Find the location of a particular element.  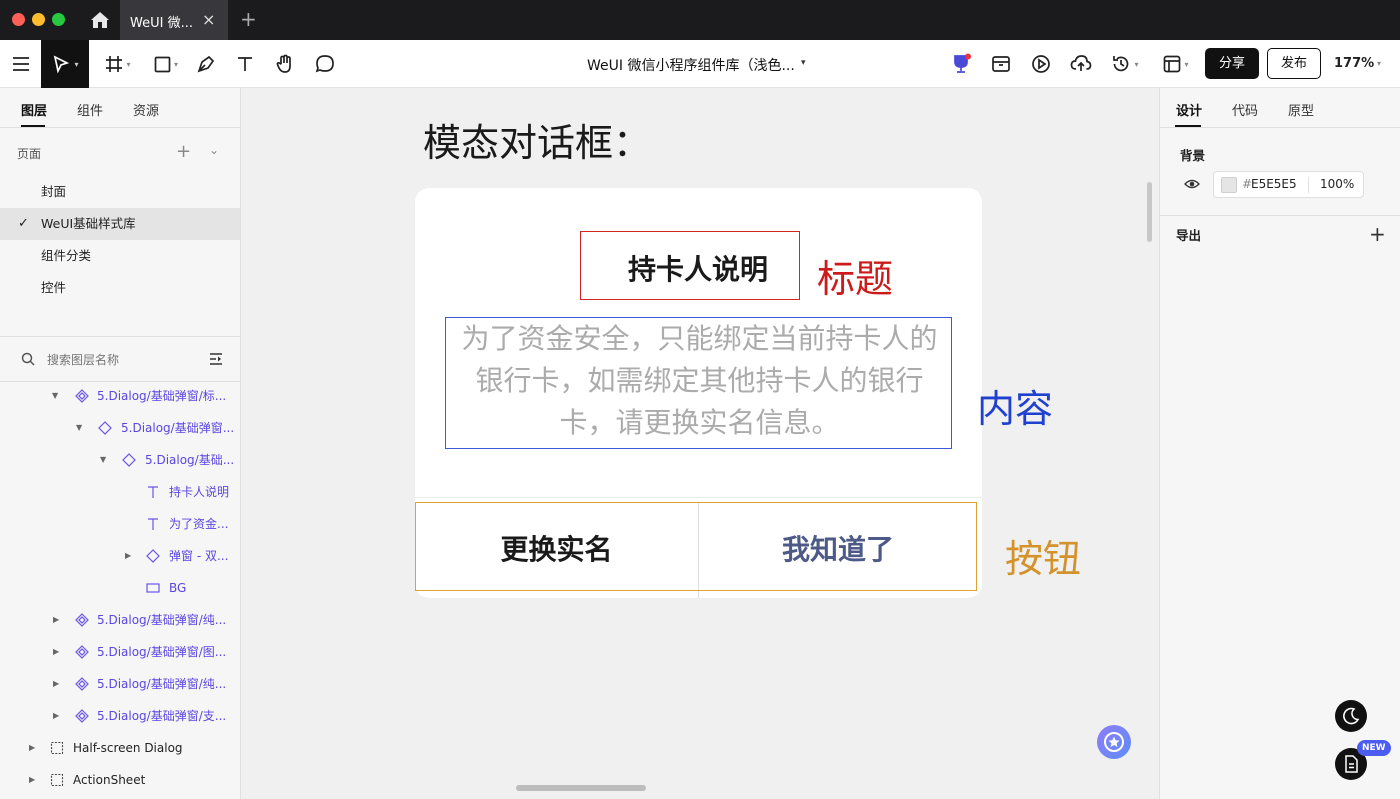

tab-code: 代码 is located at coordinates (1245, 109).